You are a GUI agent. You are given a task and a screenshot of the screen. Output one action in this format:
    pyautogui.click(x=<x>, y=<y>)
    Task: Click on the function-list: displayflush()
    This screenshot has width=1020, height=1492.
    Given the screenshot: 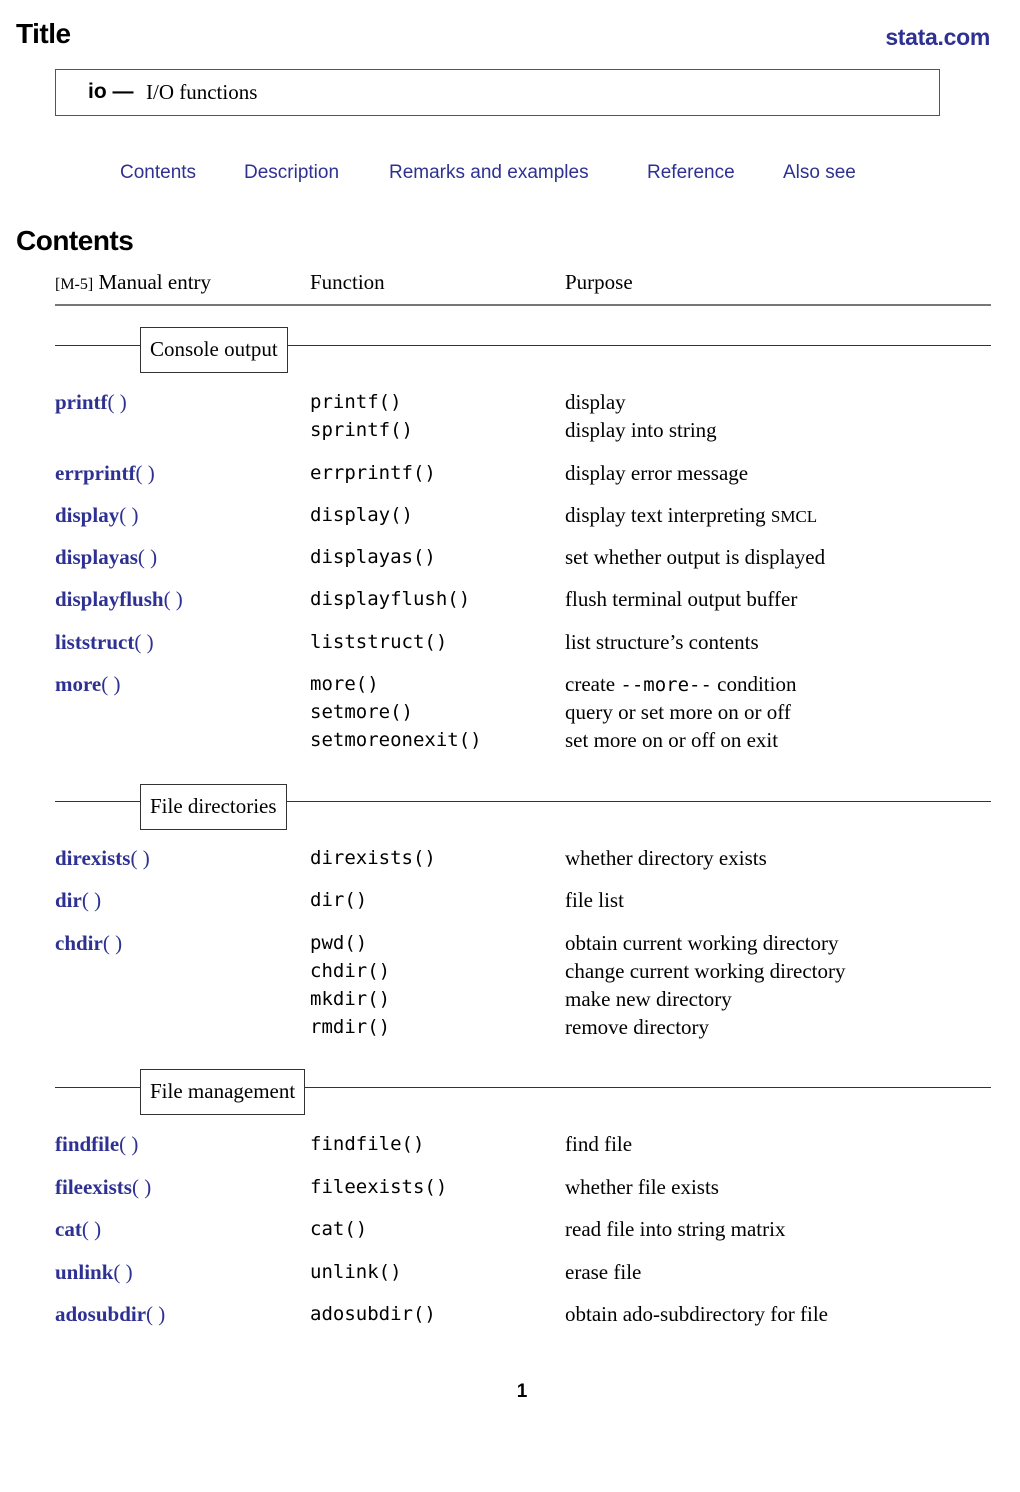 What is the action you would take?
    pyautogui.click(x=390, y=599)
    